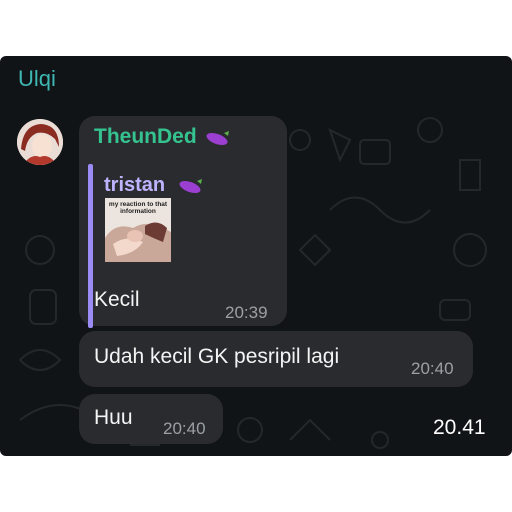 This screenshot has width=512, height=512. Describe the element at coordinates (135, 185) in the screenshot. I see `reply-sender-name: tristan` at that location.